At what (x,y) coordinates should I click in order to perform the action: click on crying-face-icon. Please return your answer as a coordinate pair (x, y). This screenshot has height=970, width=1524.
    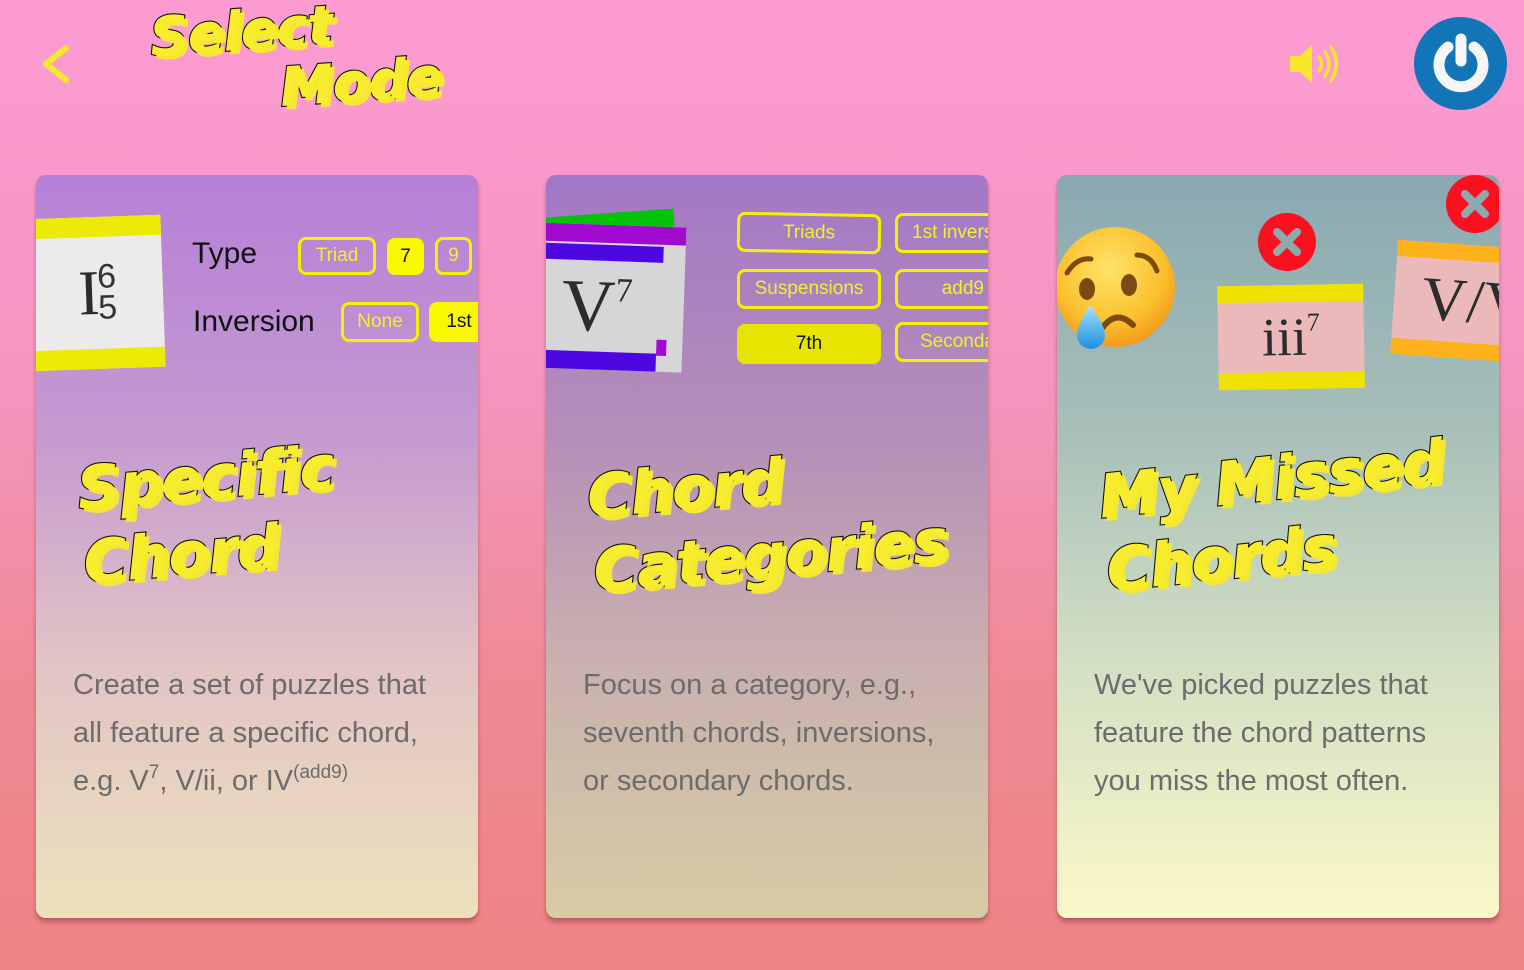
    Looking at the image, I should click on (1116, 288).